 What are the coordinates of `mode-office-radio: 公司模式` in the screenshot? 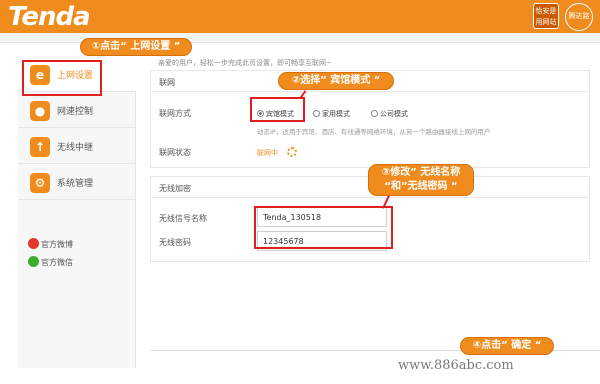 It's located at (389, 114).